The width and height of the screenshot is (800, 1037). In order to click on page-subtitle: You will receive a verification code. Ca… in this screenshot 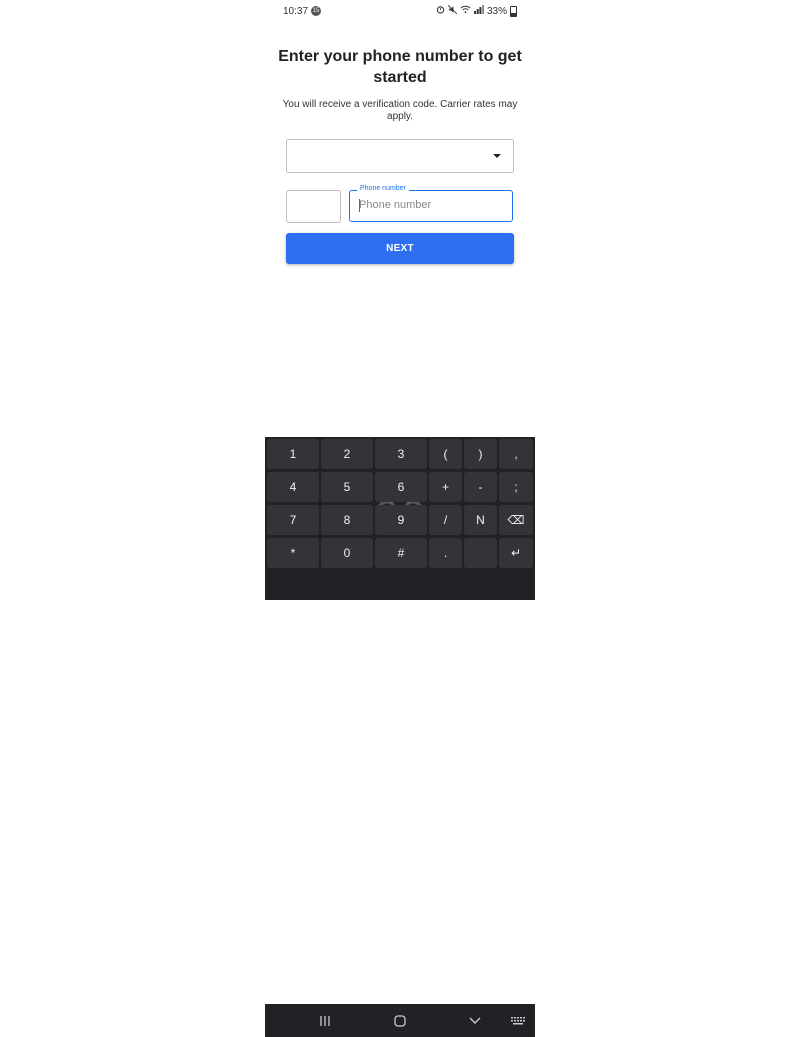, I will do `click(400, 110)`.